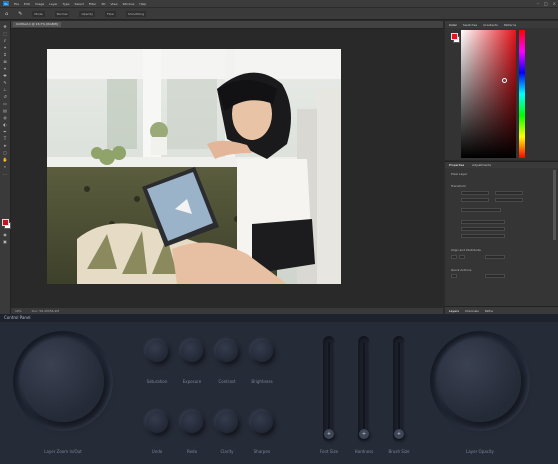 The image size is (558, 464). What do you see at coordinates (262, 422) in the screenshot?
I see `sharpen-knob` at bounding box center [262, 422].